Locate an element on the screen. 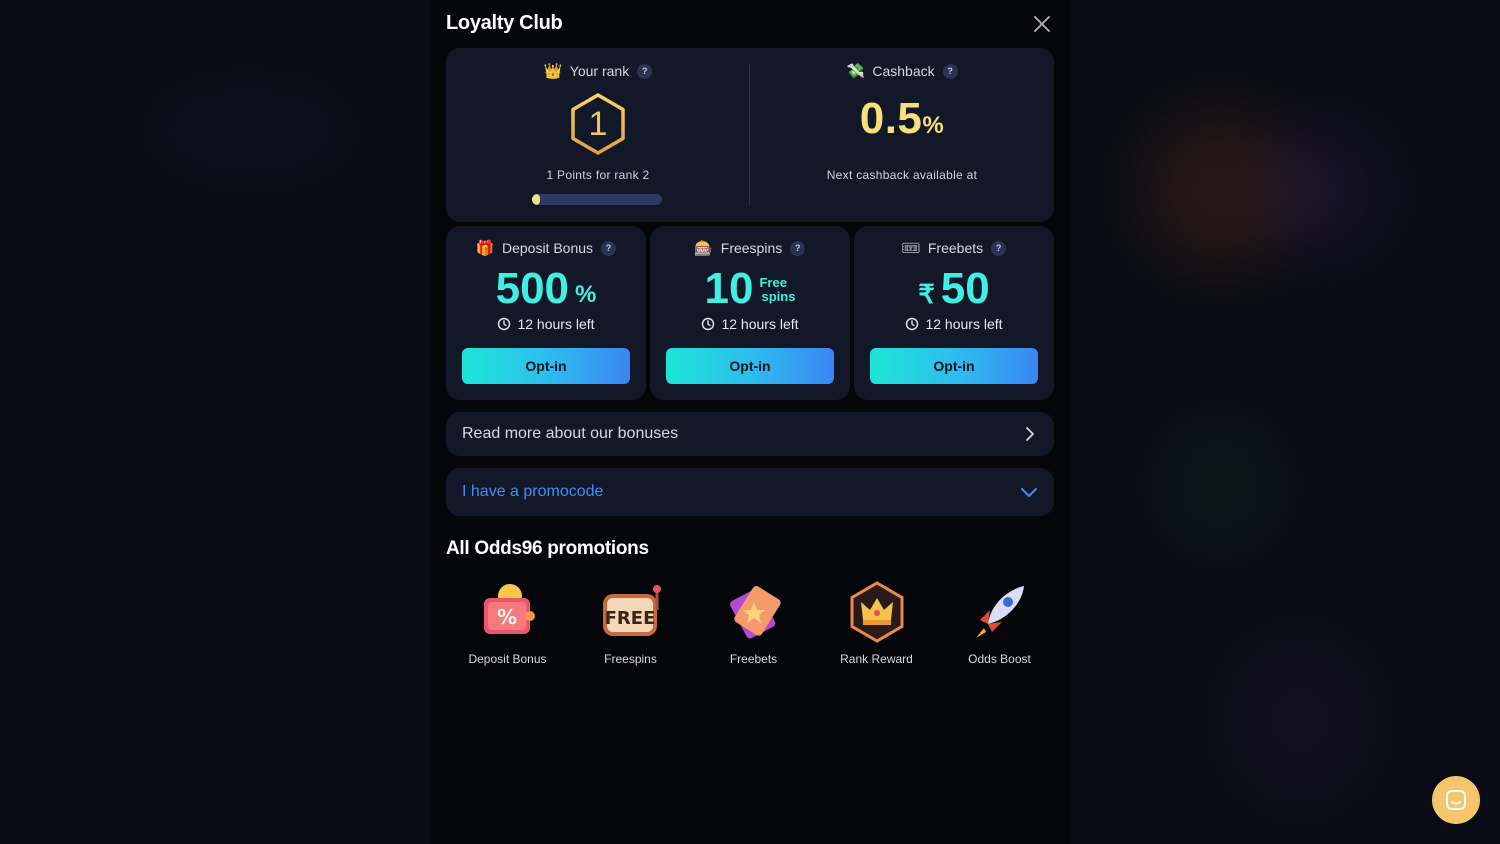 The height and width of the screenshot is (844, 1500). deposit-bonus-icon: % is located at coordinates (509, 609).